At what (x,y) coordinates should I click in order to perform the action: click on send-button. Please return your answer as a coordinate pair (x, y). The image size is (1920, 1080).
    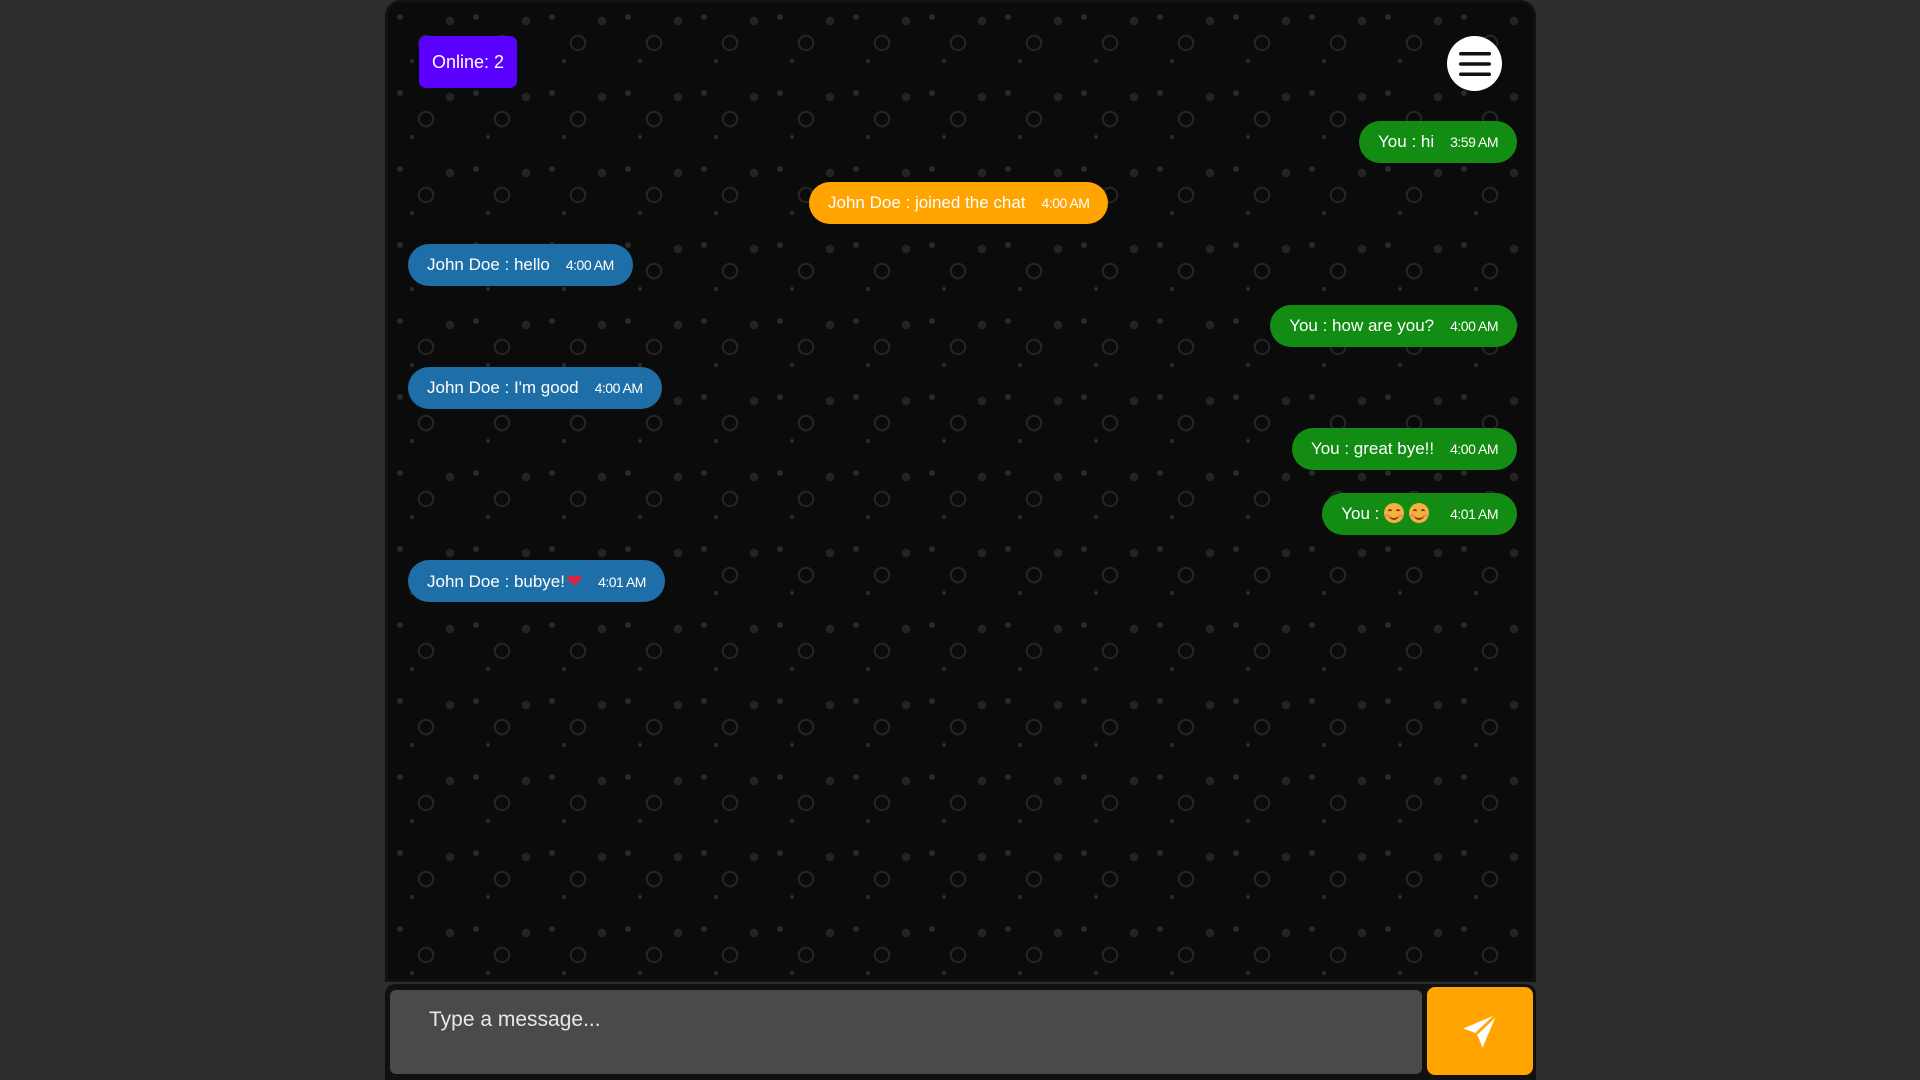
    Looking at the image, I should click on (1480, 1031).